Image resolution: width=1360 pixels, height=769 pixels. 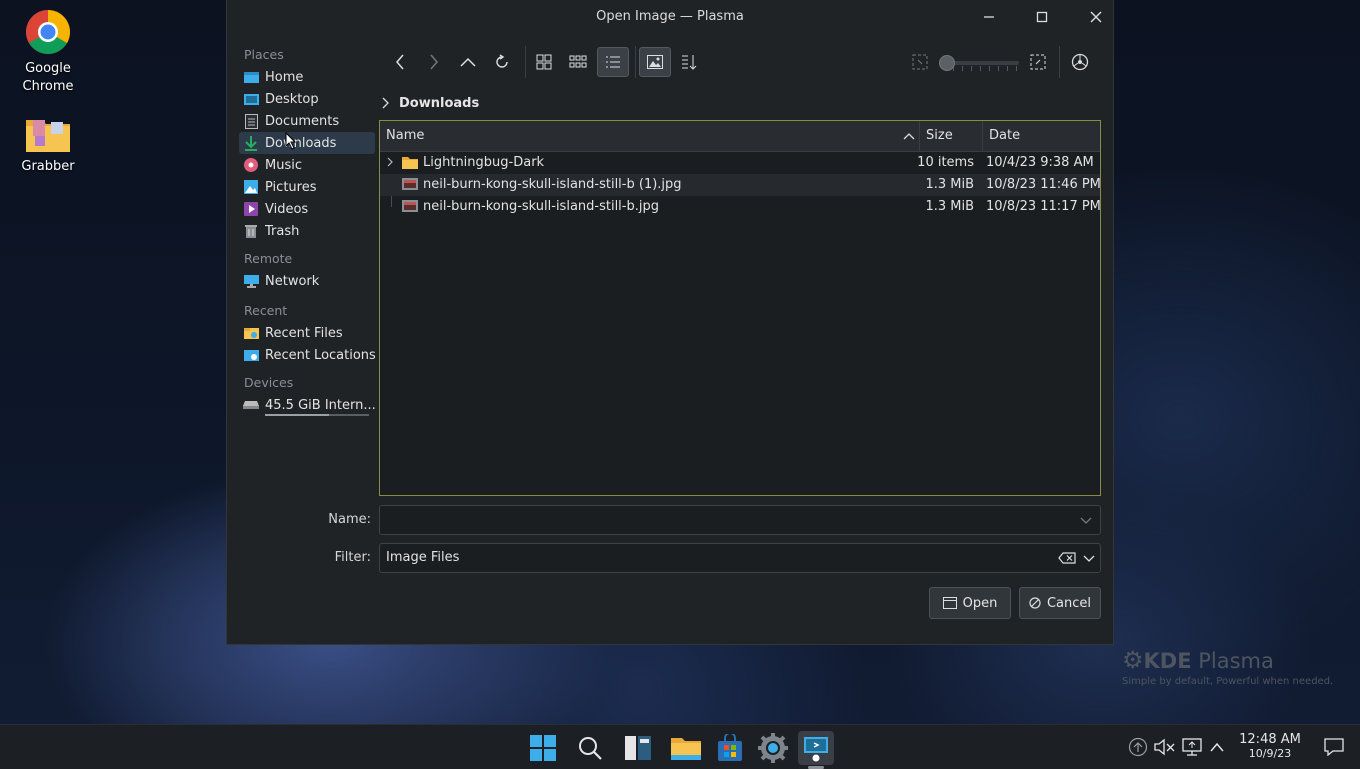 I want to click on settings-options-icon, so click(x=1080, y=62).